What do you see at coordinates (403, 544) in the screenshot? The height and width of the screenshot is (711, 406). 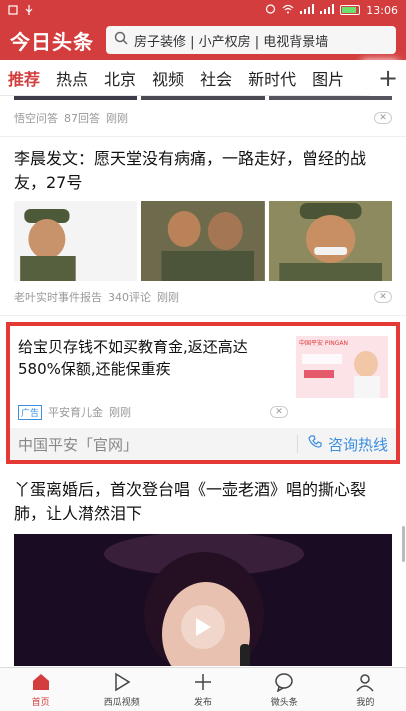 I see `scrollbar` at bounding box center [403, 544].